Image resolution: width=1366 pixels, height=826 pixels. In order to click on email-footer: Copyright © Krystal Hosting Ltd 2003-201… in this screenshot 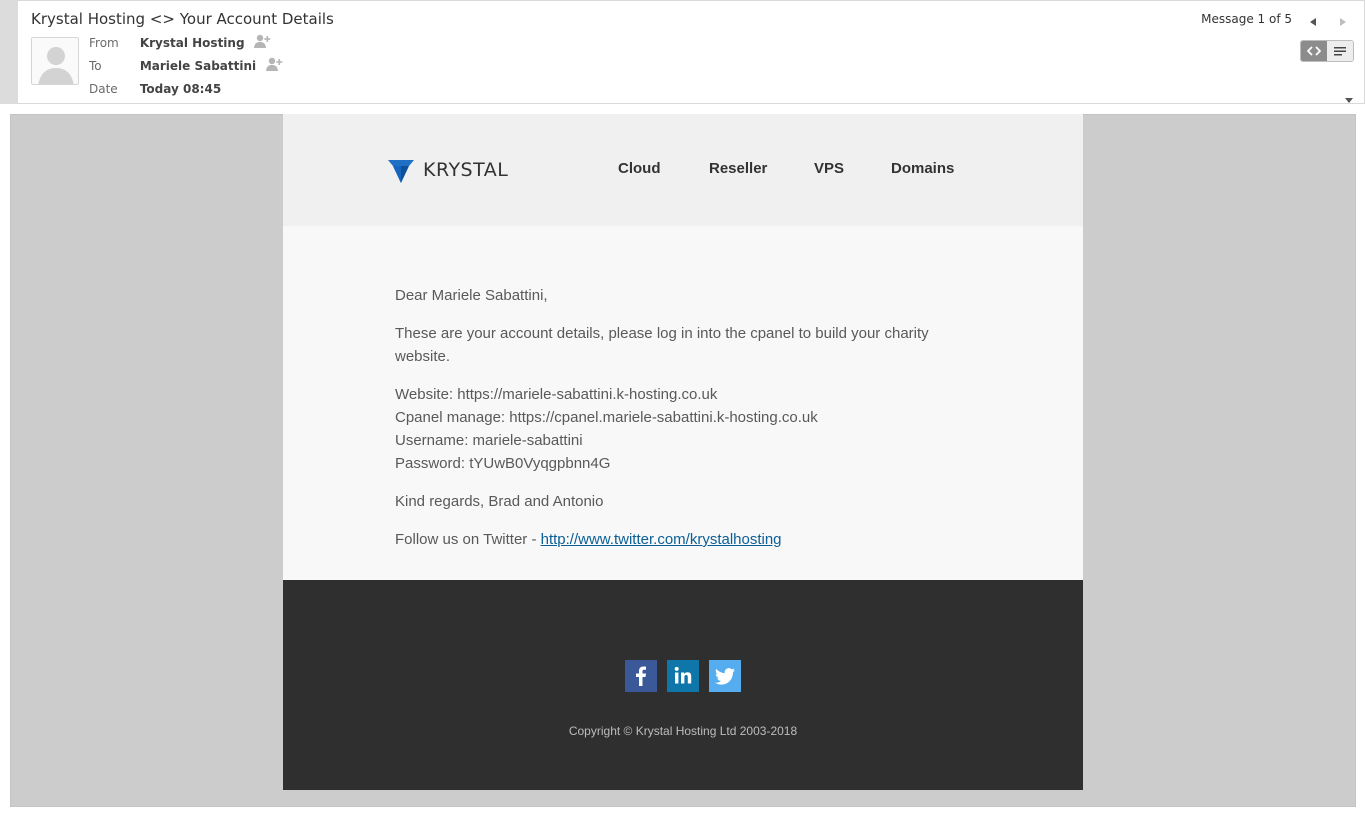, I will do `click(683, 685)`.